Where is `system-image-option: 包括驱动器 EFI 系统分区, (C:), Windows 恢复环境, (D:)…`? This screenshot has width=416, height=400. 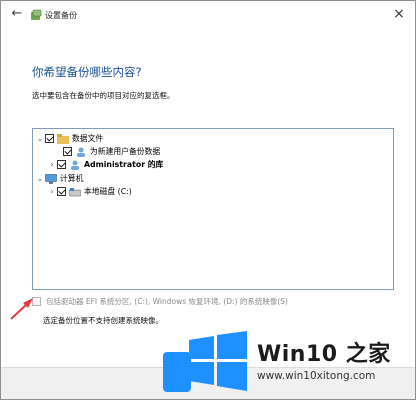
system-image-option: 包括驱动器 EFI 系统分区, (C:), Windows 恢复环境, (D:)… is located at coordinates (160, 301).